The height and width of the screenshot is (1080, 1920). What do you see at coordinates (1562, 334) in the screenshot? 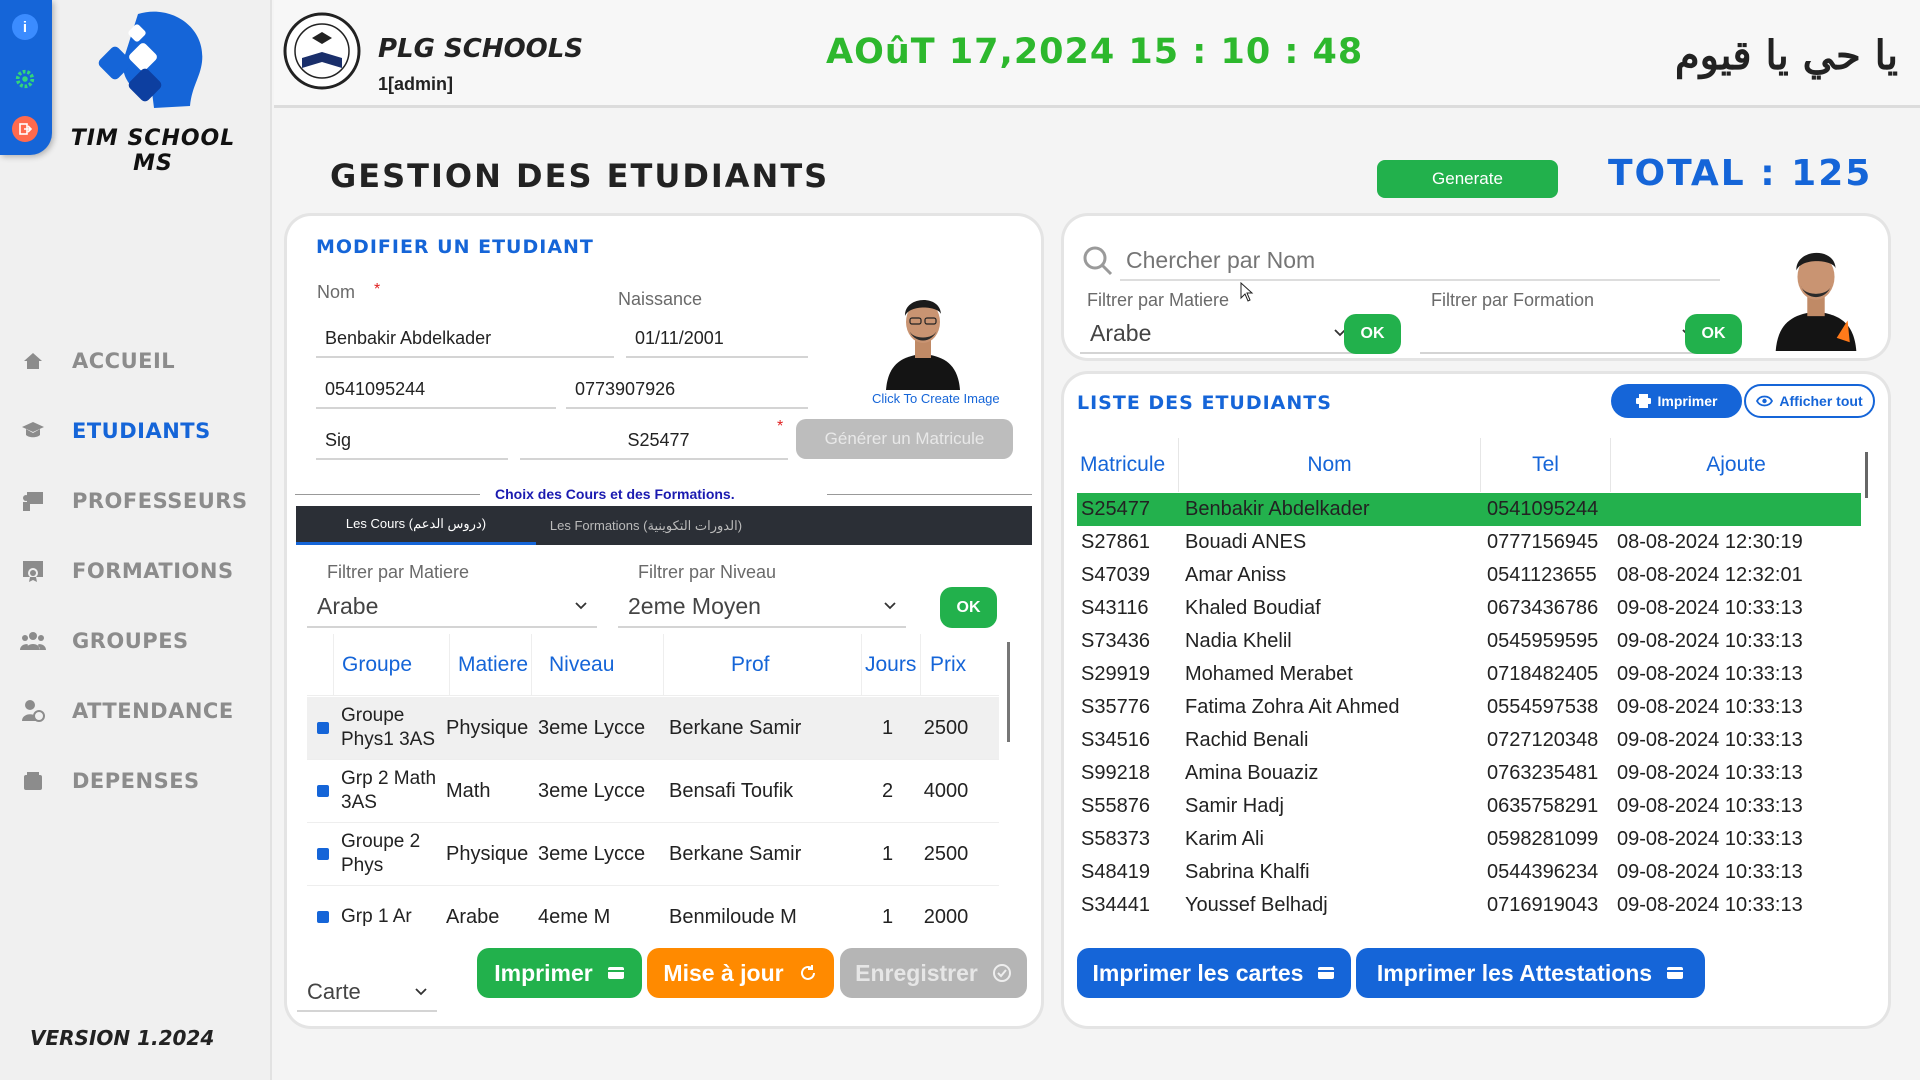
I see `filter-formation-select` at bounding box center [1562, 334].